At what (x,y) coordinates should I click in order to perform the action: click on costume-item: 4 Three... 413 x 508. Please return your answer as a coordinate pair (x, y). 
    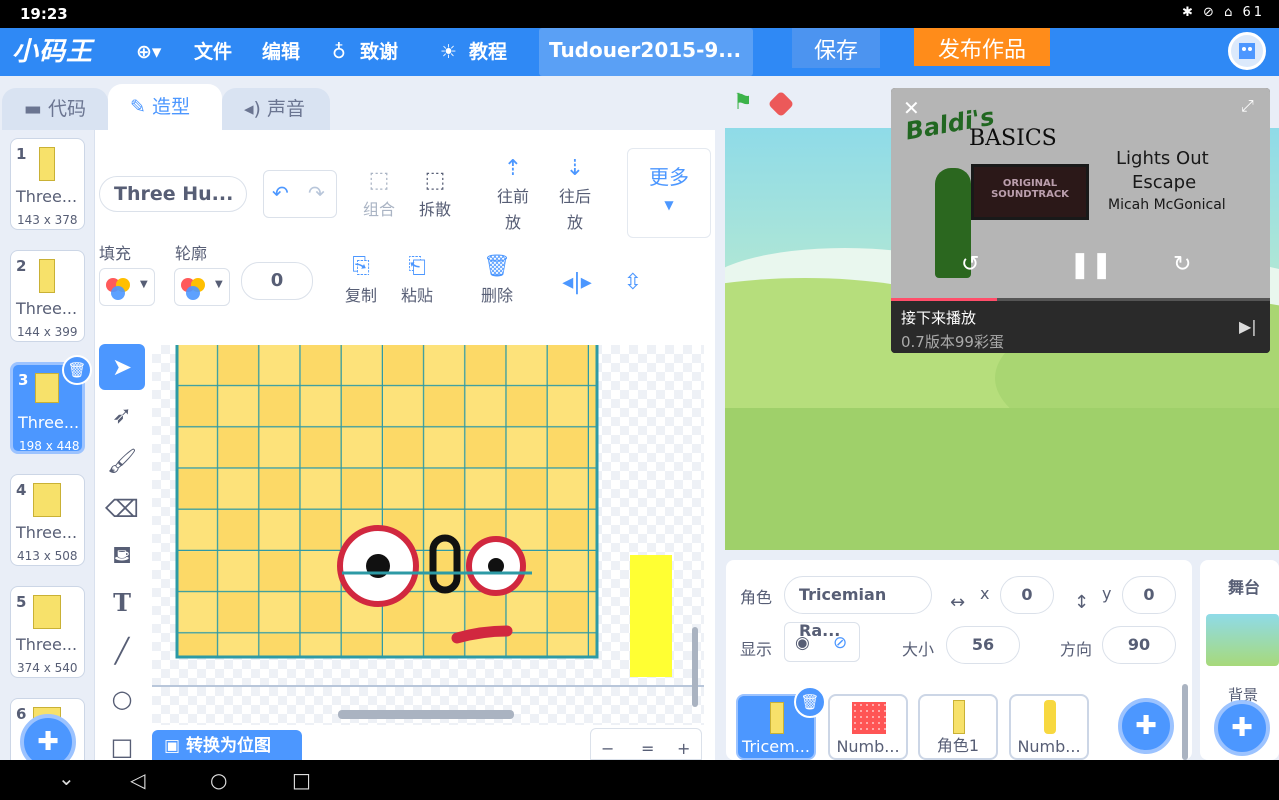
    Looking at the image, I should click on (47, 520).